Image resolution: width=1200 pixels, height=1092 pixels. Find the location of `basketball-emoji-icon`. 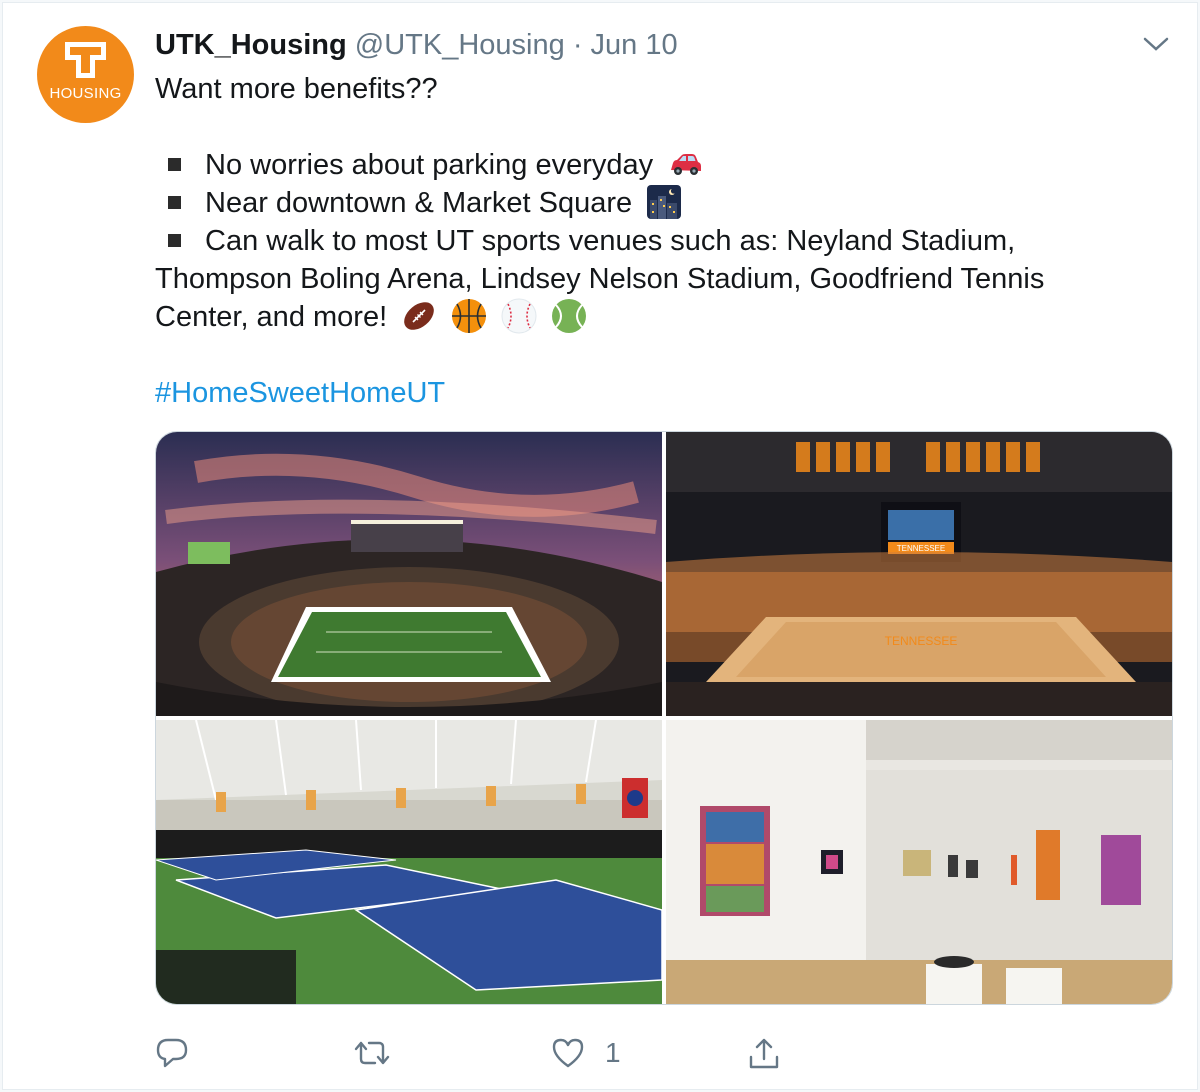

basketball-emoji-icon is located at coordinates (469, 316).